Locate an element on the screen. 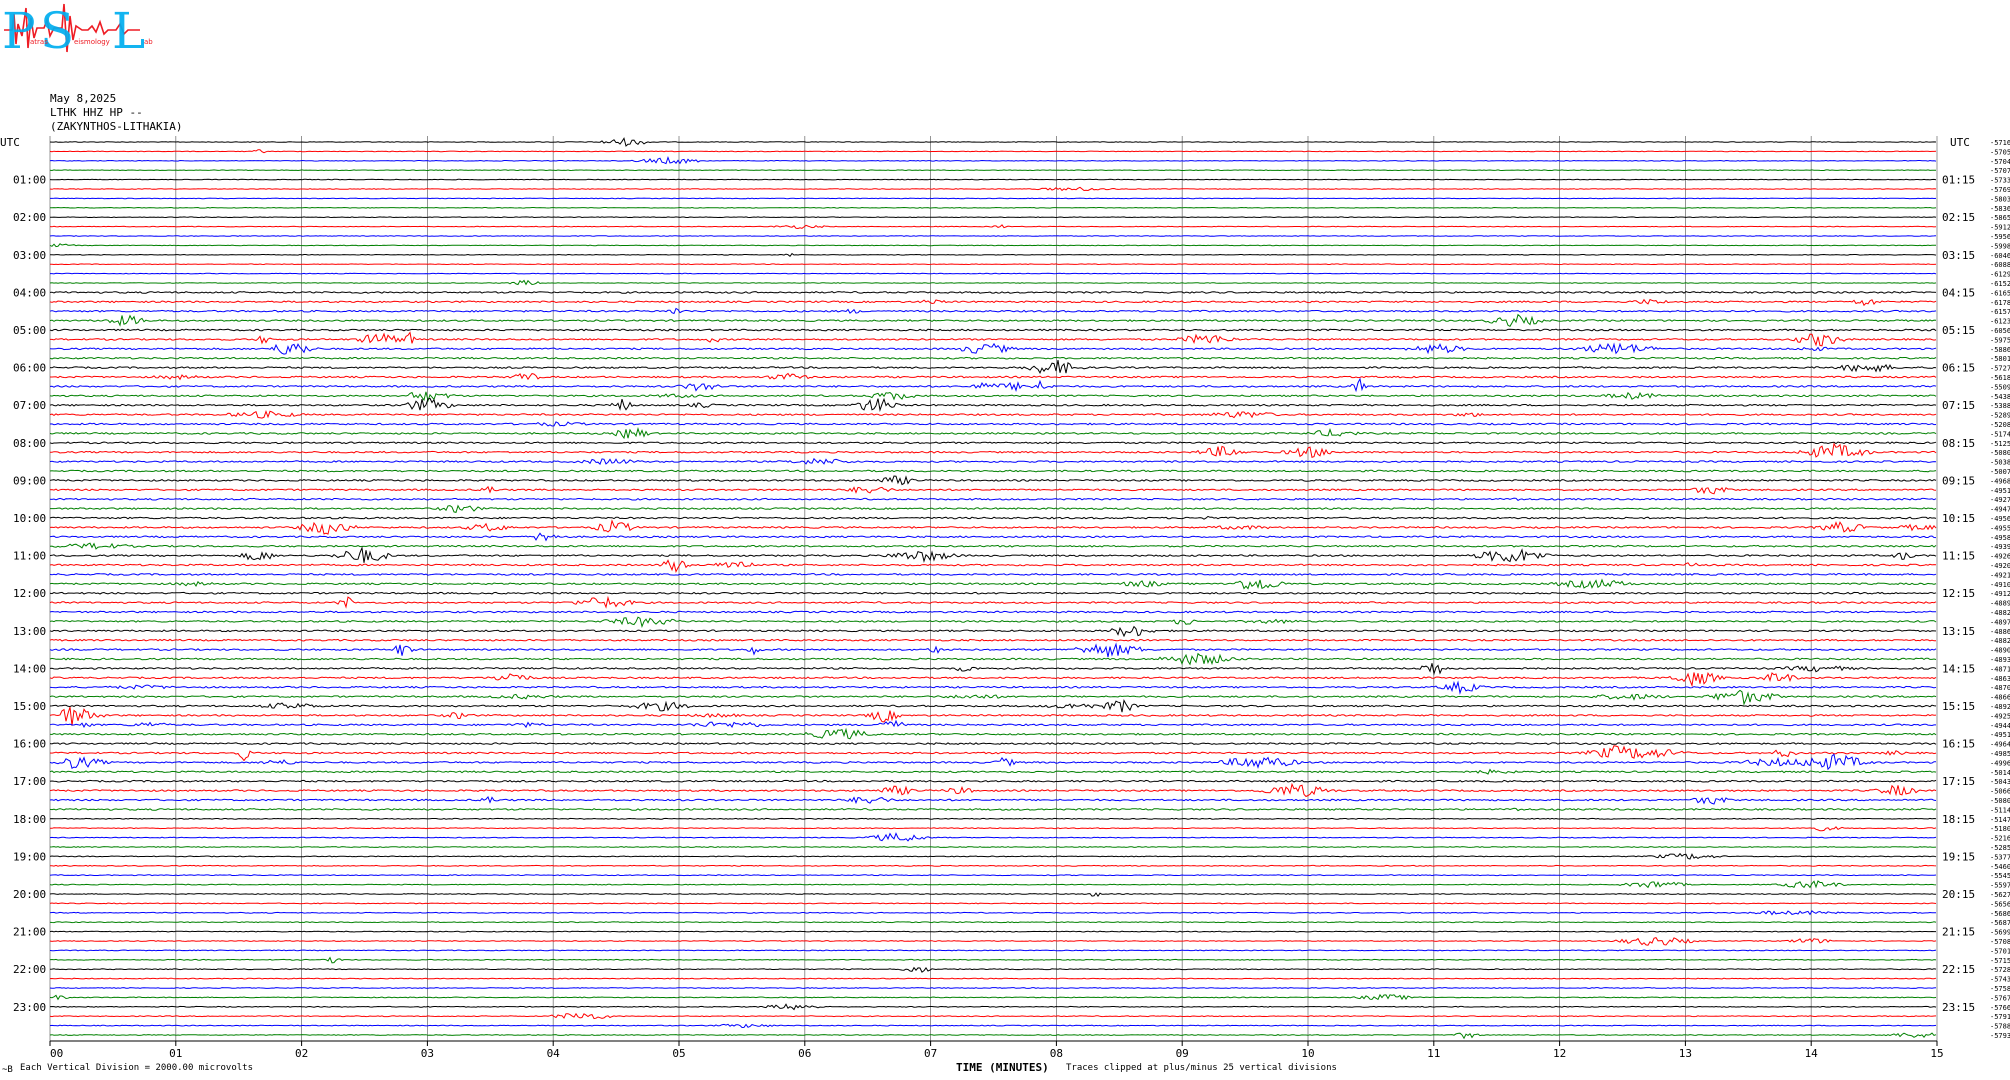 The image size is (2010, 1080). x-tick-label: 05 is located at coordinates (678, 1053).